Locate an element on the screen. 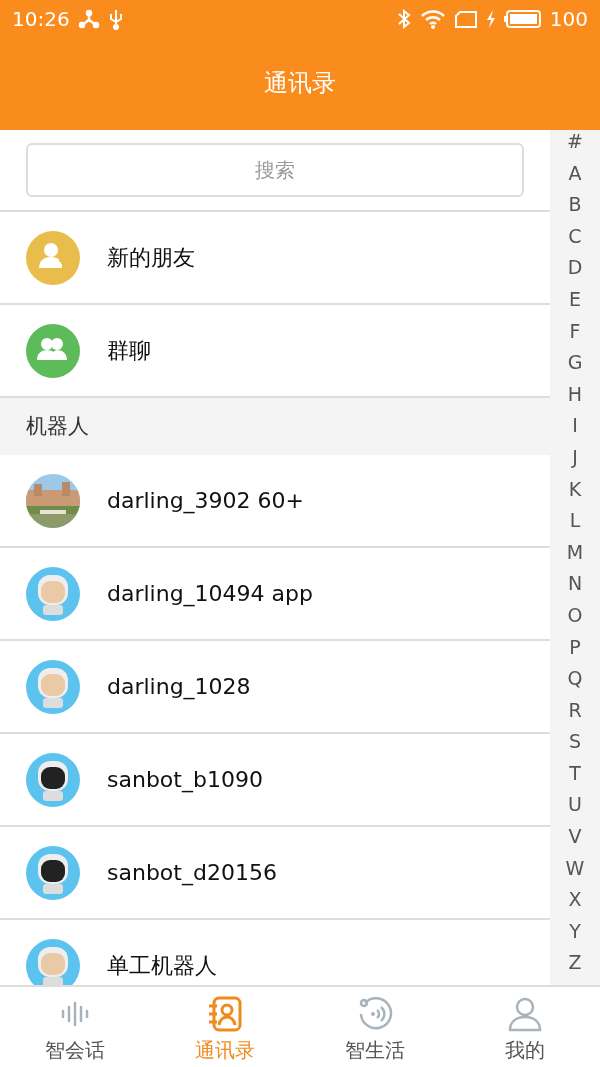  alphabet-index-bar: # A B C D E F G H I J K L M N O P Q R S T U V W X Y Z is located at coordinates (575, 557).